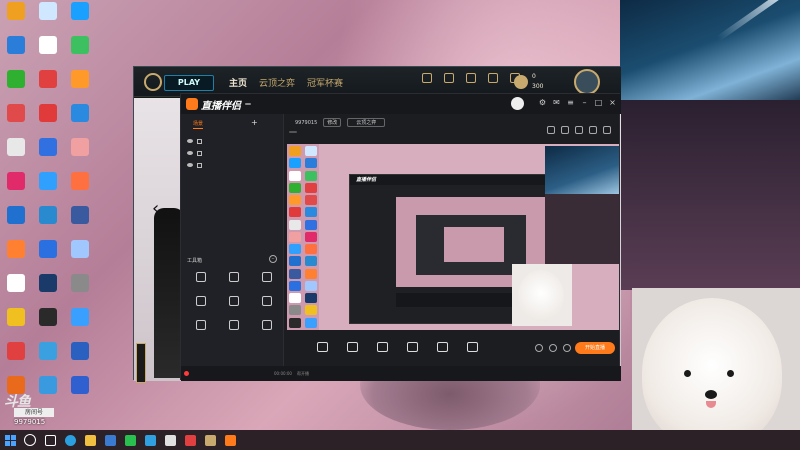 The width and height of the screenshot is (800, 450). Describe the element at coordinates (110, 440) in the screenshot. I see `store-icon` at that location.